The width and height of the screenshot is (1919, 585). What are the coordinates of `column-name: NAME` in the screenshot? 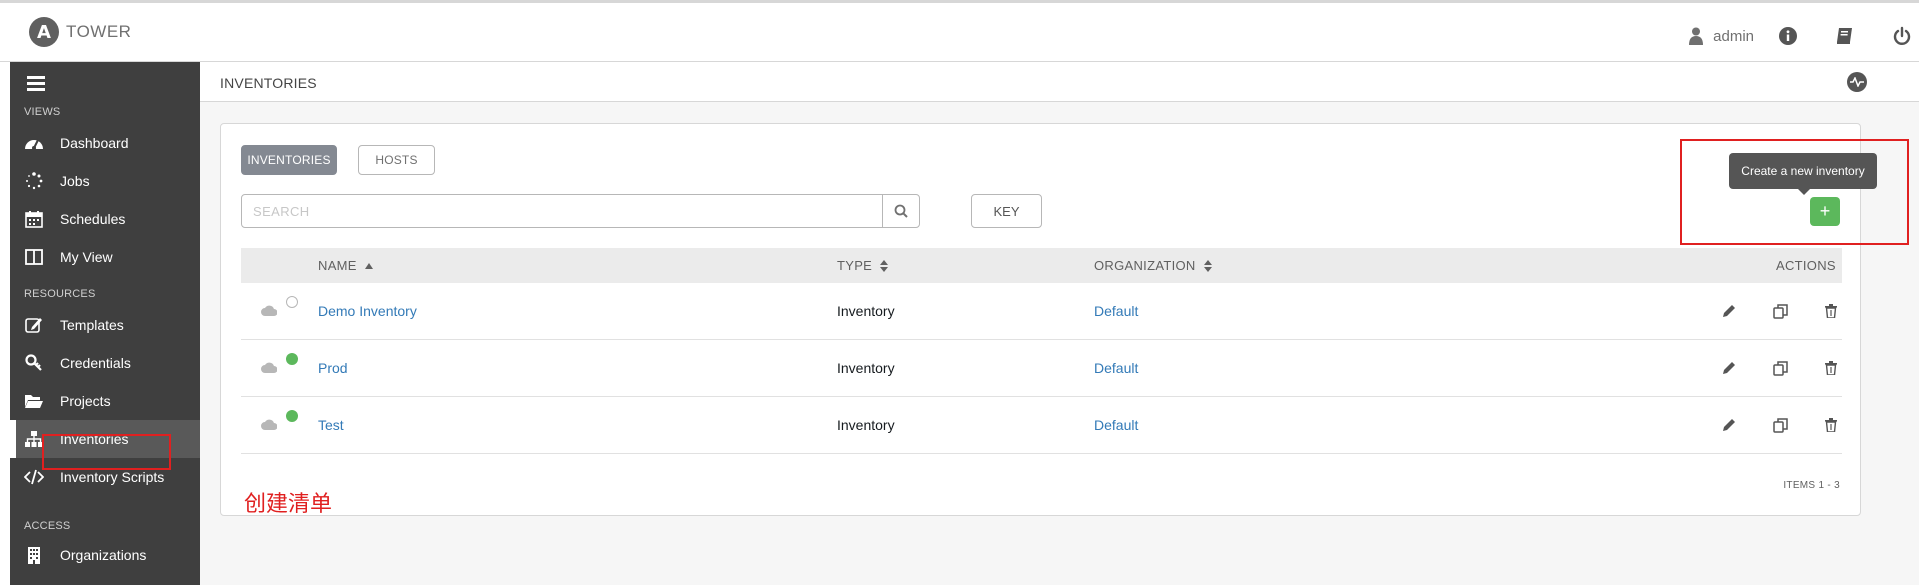 It's located at (345, 265).